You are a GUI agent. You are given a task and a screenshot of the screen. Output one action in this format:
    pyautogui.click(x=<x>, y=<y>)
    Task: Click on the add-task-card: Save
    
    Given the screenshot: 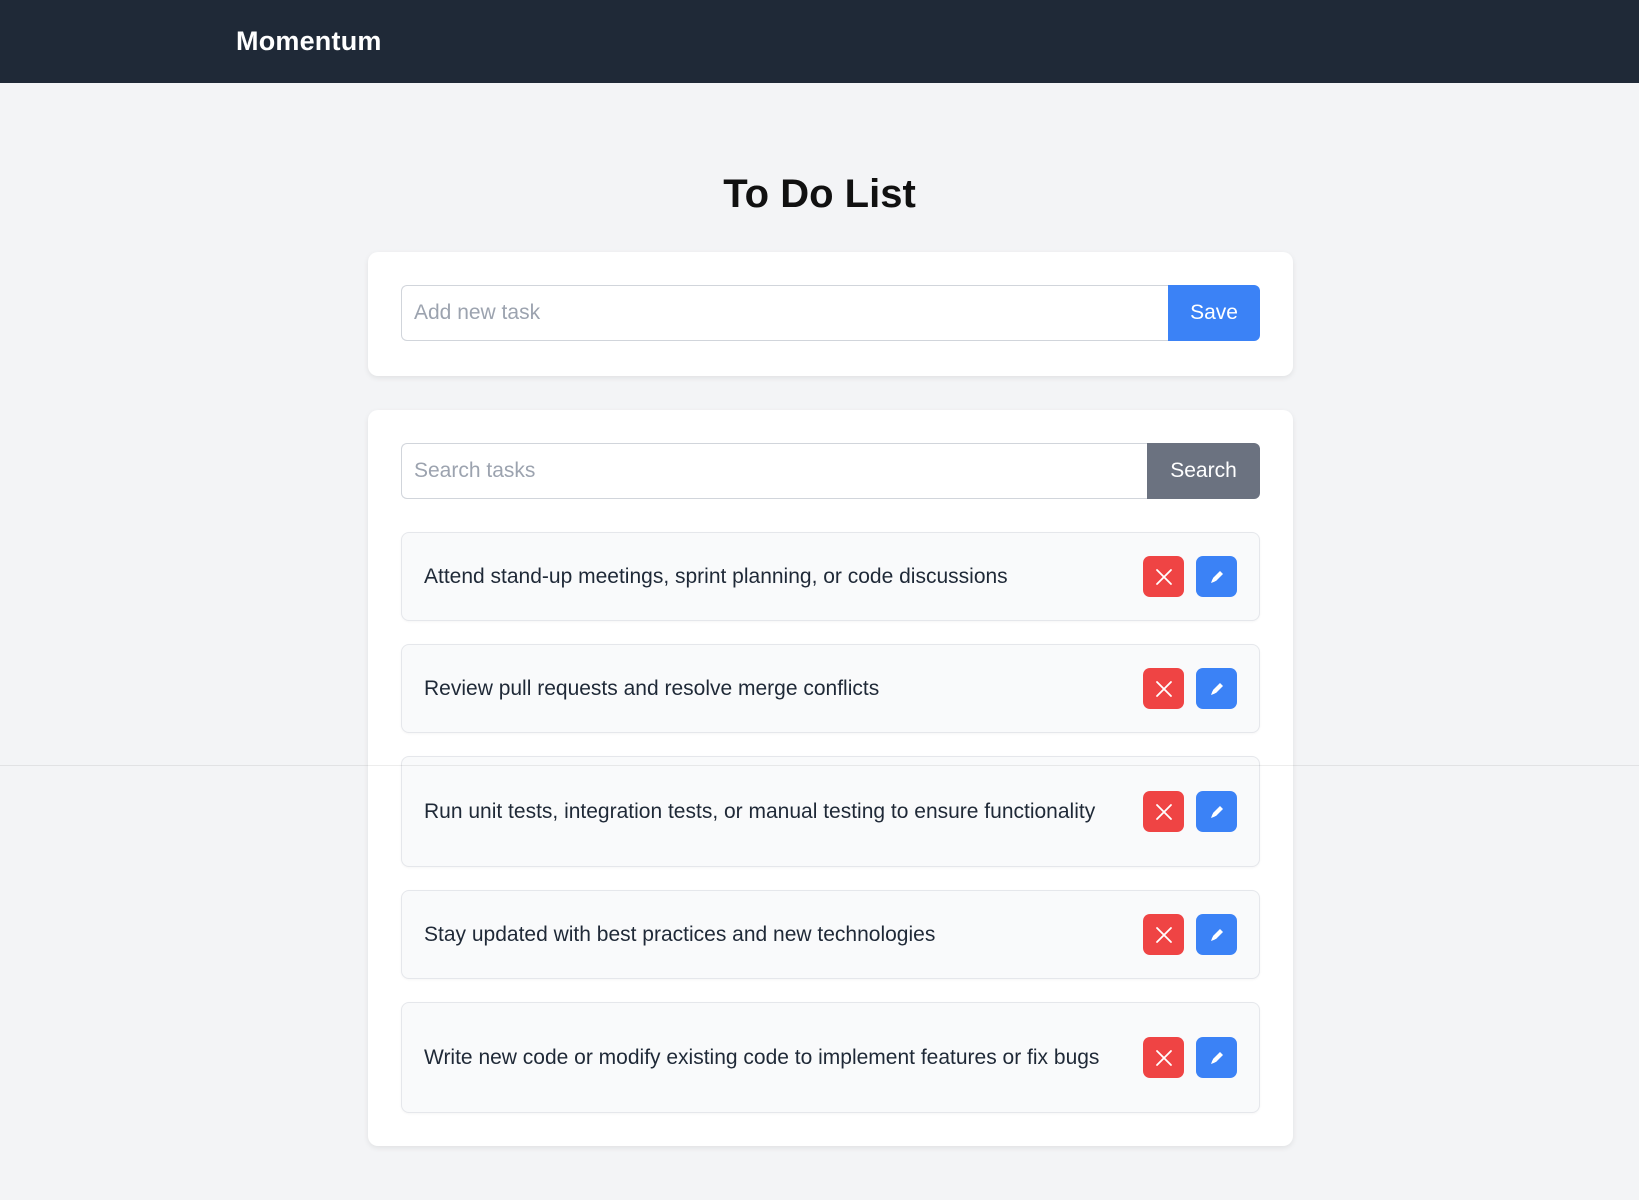 What is the action you would take?
    pyautogui.click(x=830, y=314)
    